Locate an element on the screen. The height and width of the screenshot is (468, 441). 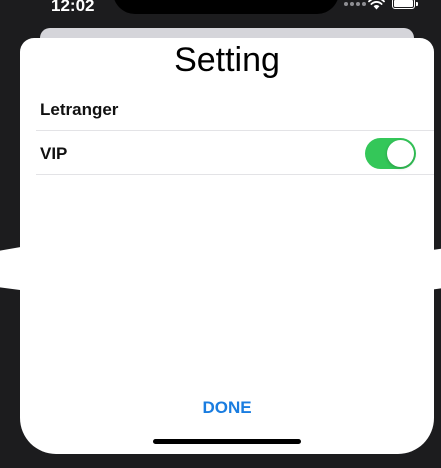
status-time: 12:02 is located at coordinates (73, 7).